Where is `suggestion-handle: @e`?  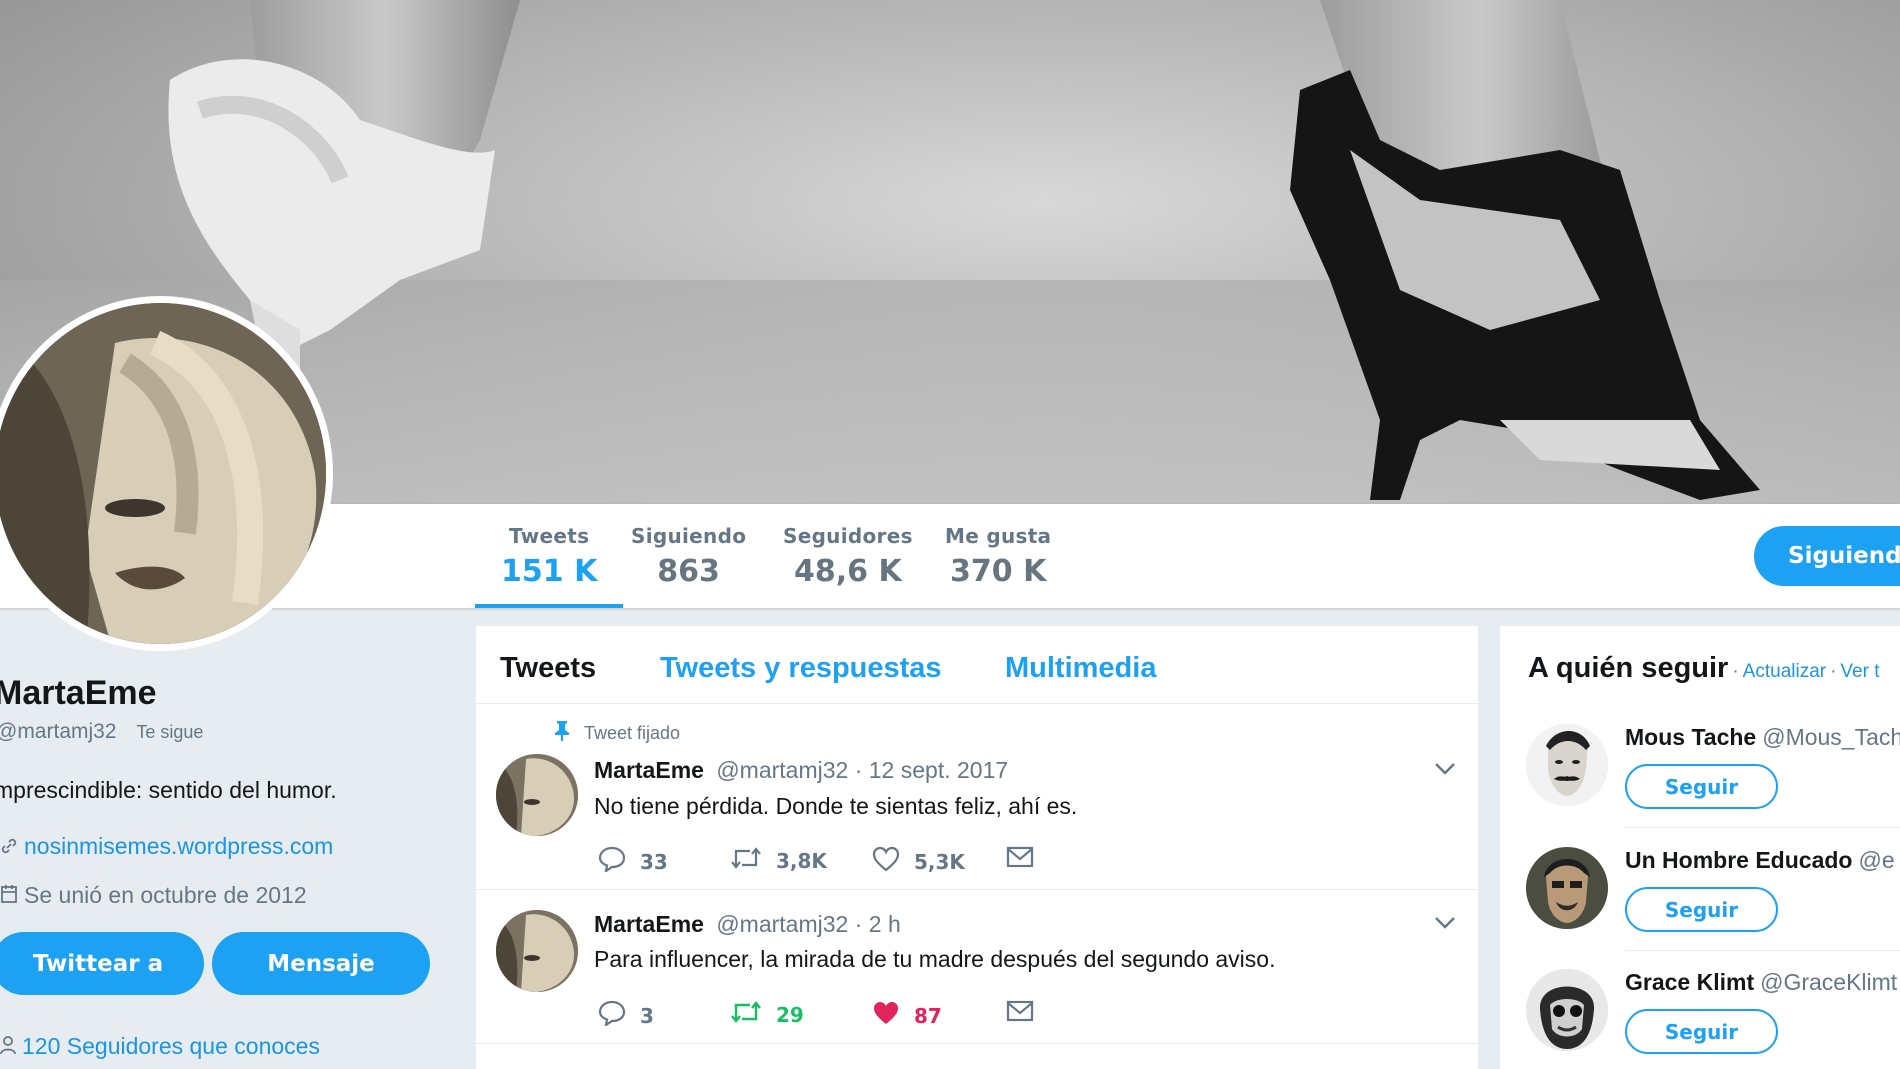
suggestion-handle: @e is located at coordinates (1876, 860).